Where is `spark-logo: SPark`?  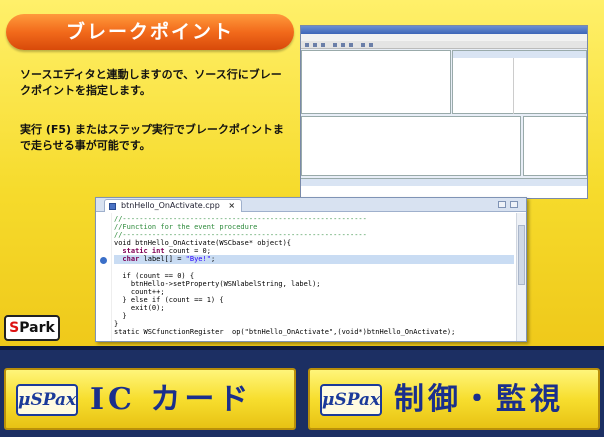 spark-logo: SPark is located at coordinates (32, 328).